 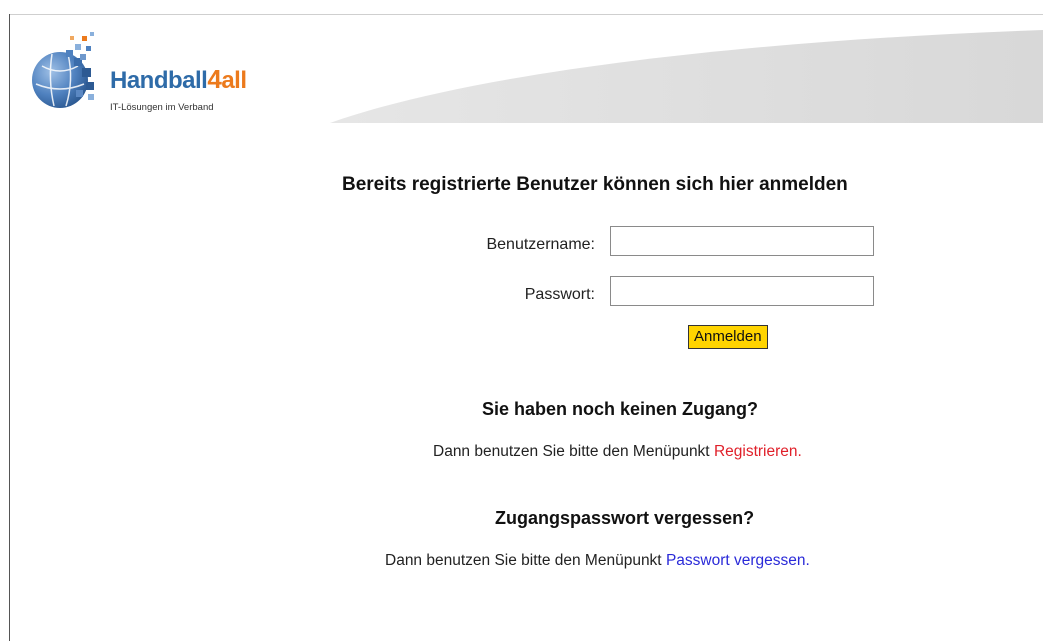 What do you see at coordinates (799, 451) in the screenshot?
I see `register-text-suffix: .` at bounding box center [799, 451].